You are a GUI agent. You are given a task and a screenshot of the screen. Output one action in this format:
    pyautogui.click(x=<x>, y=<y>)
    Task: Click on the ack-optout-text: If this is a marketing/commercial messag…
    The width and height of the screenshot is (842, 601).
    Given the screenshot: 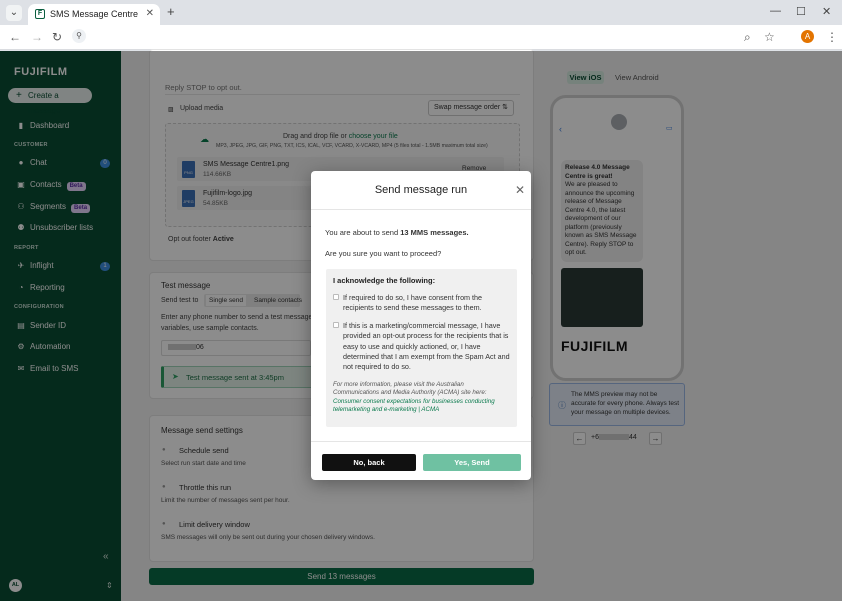 What is the action you would take?
    pyautogui.click(x=426, y=346)
    